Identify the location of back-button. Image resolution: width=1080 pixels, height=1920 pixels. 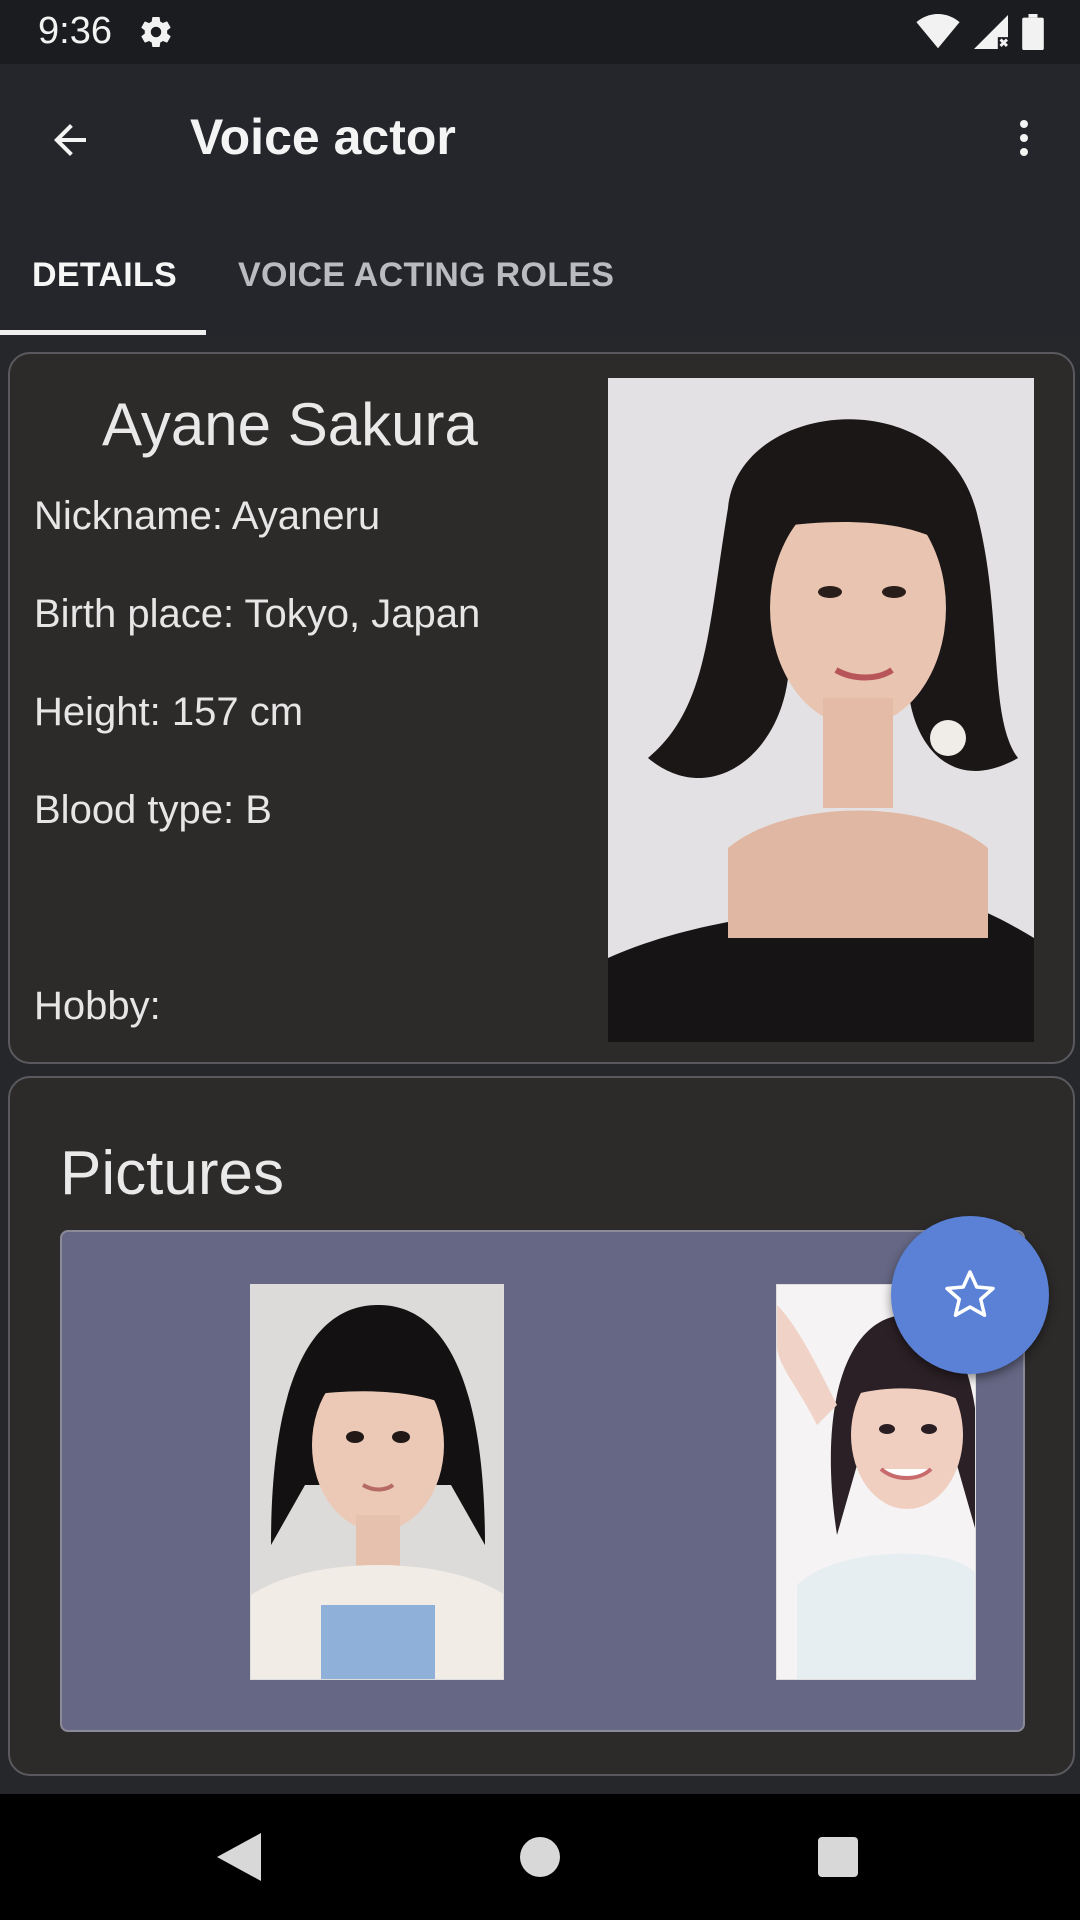
(70, 140).